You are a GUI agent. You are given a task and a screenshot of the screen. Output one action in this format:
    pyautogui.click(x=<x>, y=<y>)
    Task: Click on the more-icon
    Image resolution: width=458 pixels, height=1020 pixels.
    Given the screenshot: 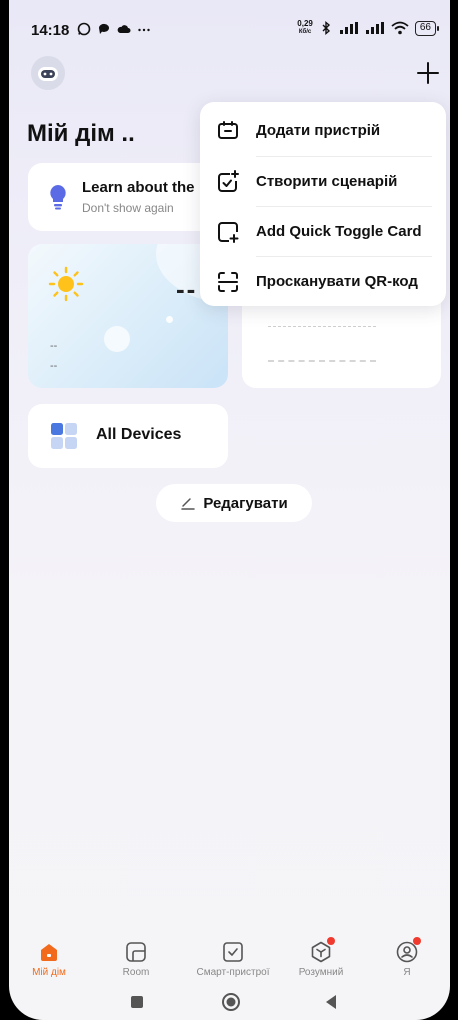 What is the action you would take?
    pyautogui.click(x=144, y=30)
    